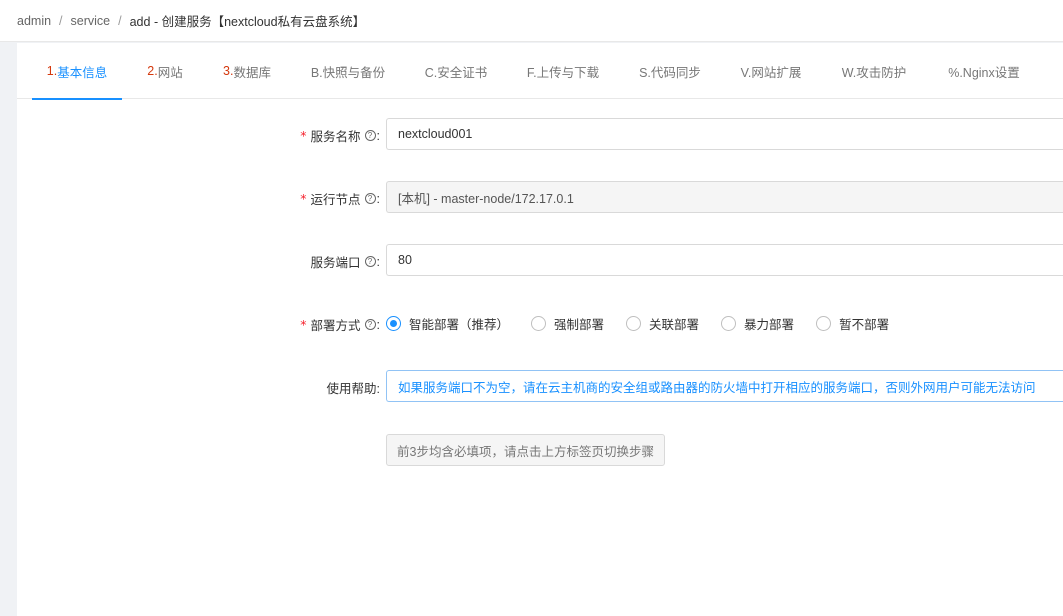 Image resolution: width=1063 pixels, height=616 pixels. I want to click on breadcrumb-item-service: service, so click(91, 21).